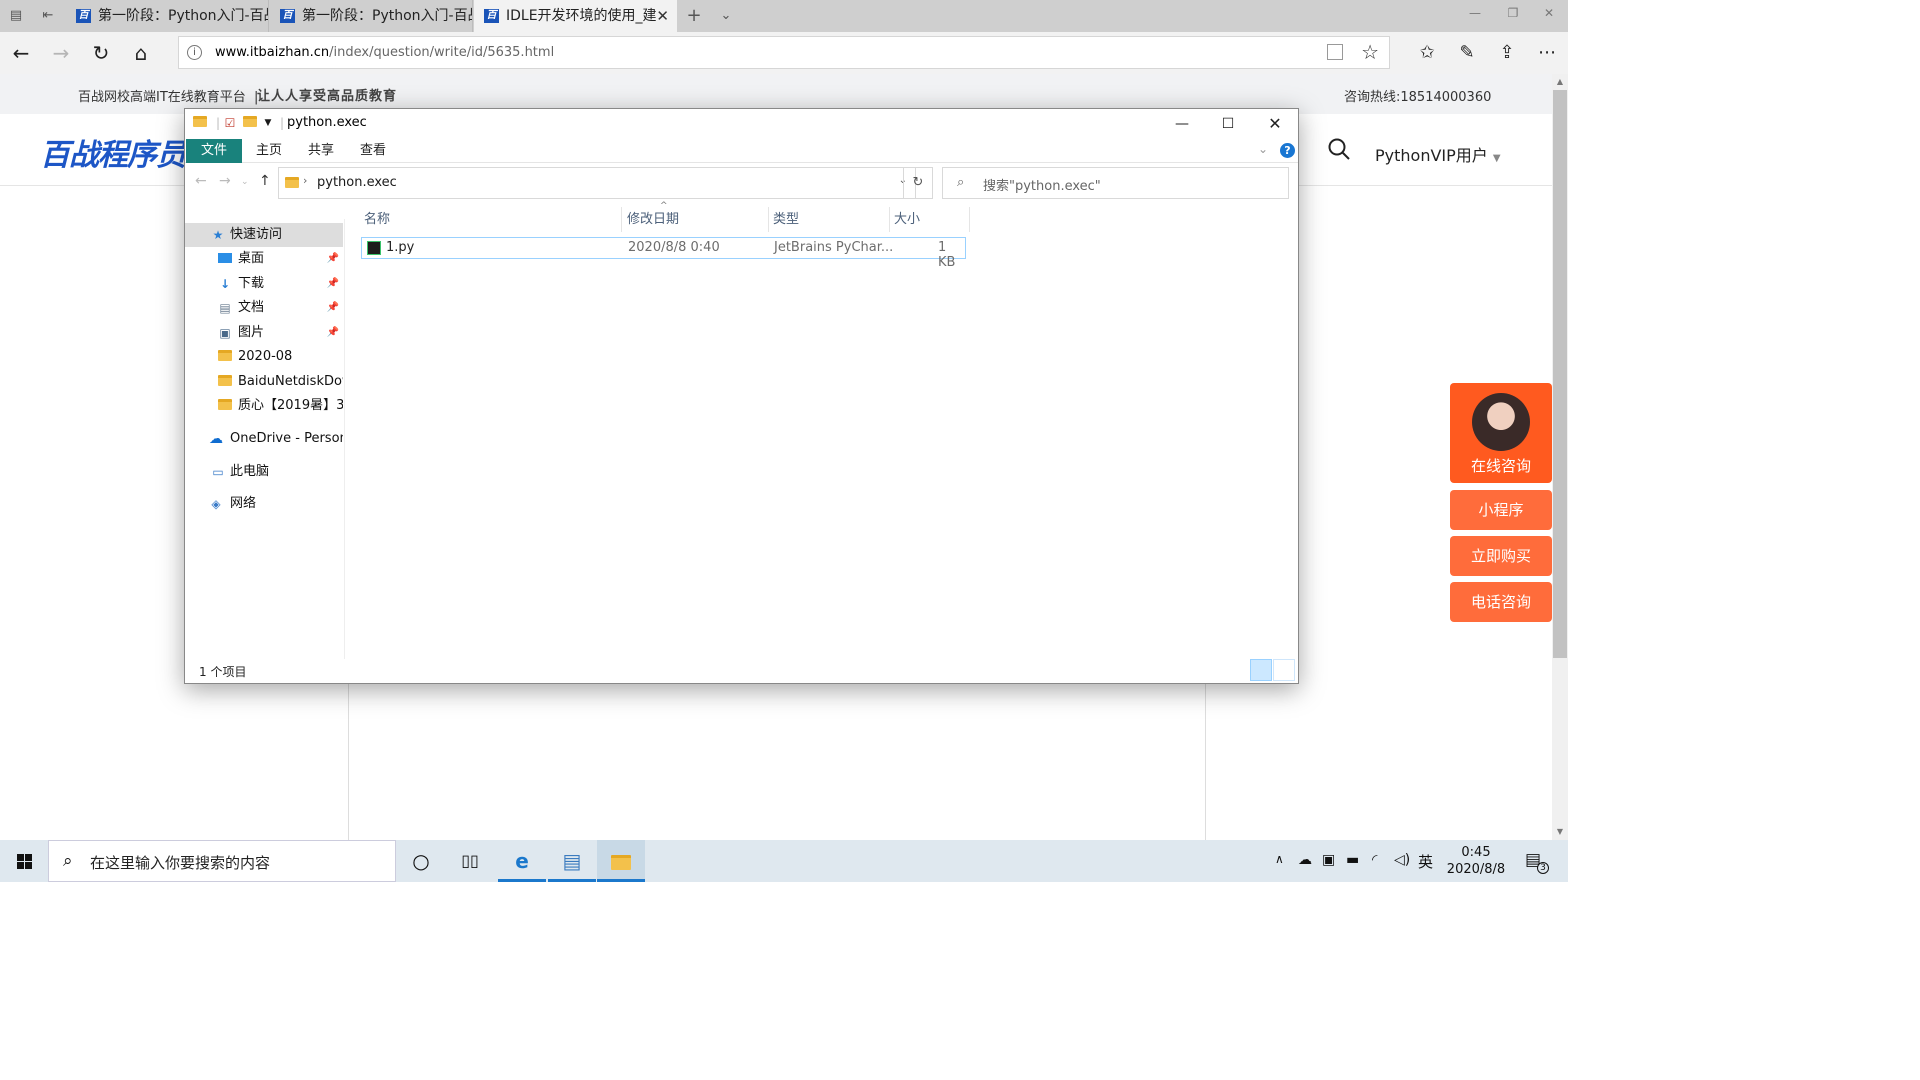  I want to click on tab-file: 文件, so click(214, 151).